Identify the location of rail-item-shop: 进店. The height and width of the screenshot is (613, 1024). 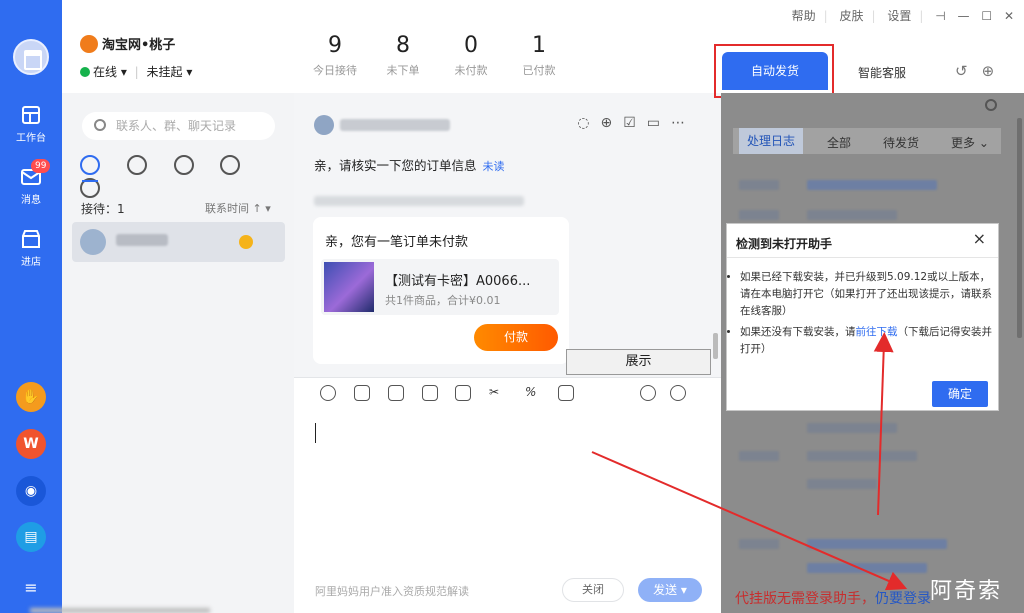
(31, 248).